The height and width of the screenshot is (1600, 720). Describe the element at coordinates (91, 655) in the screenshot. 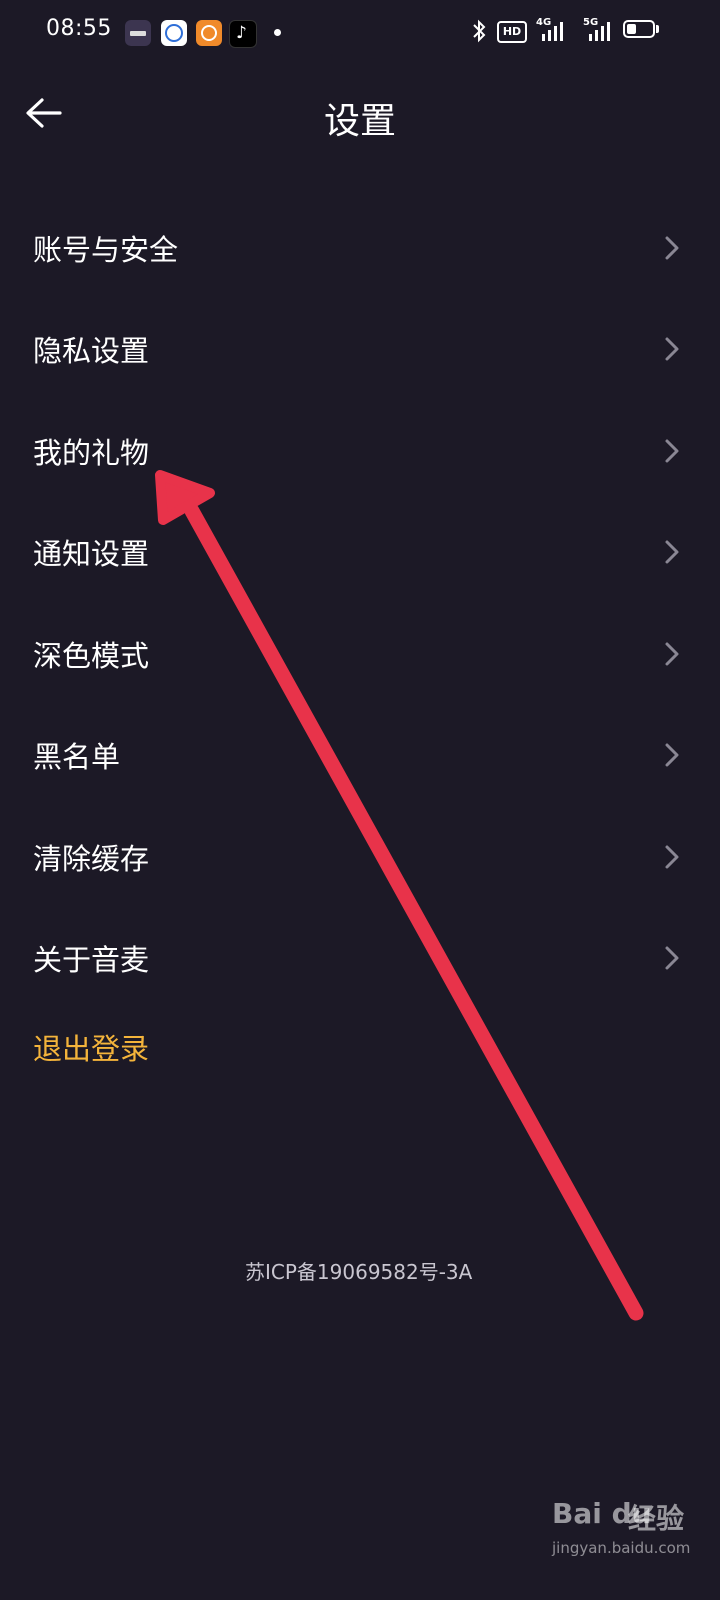

I see `settings-item-label: 深色模式` at that location.